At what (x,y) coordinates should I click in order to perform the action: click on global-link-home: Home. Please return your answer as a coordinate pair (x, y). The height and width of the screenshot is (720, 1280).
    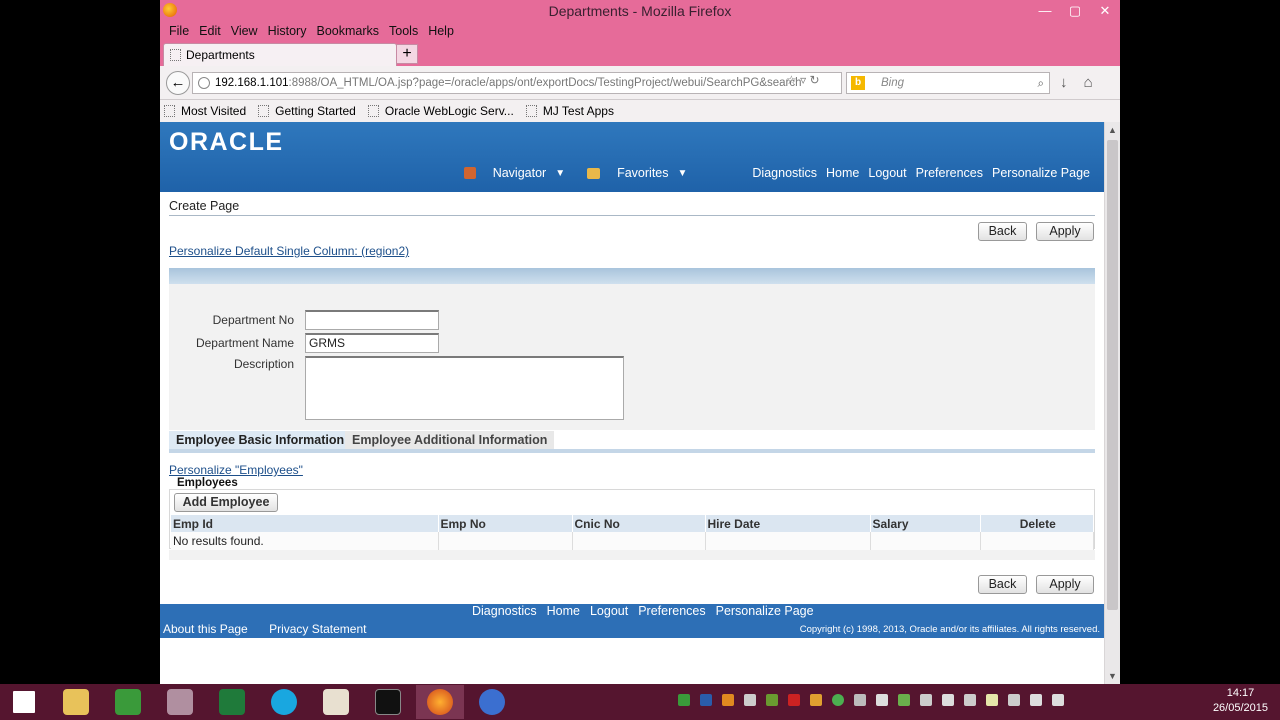
    Looking at the image, I should click on (842, 173).